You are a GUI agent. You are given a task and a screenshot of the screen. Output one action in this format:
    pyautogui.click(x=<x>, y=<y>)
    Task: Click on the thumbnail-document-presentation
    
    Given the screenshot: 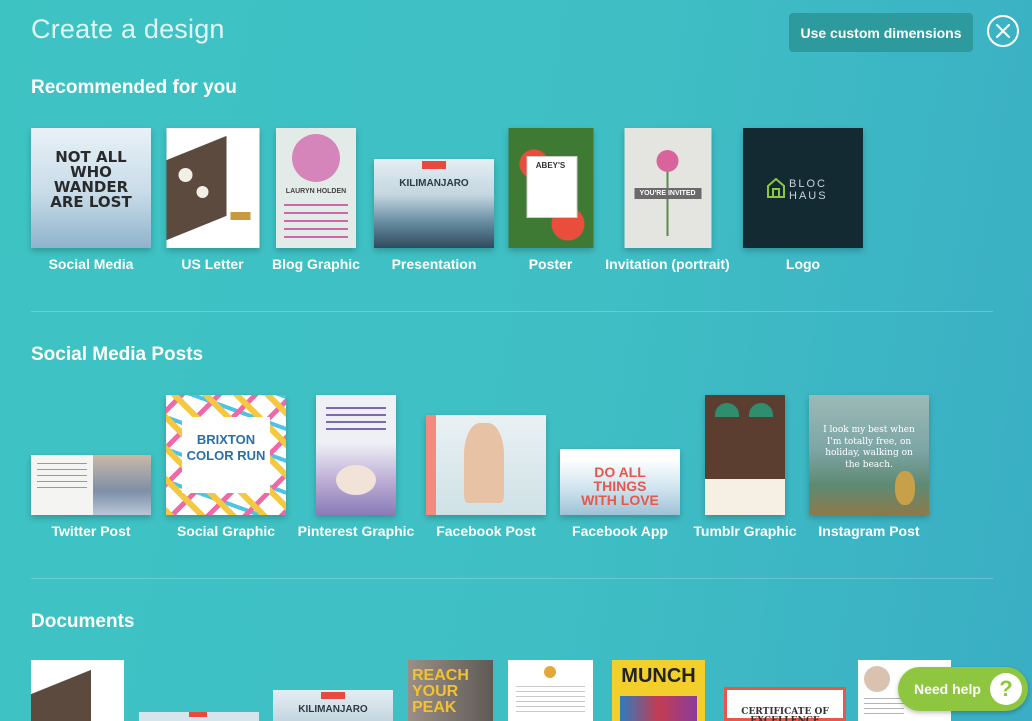 What is the action you would take?
    pyautogui.click(x=199, y=716)
    